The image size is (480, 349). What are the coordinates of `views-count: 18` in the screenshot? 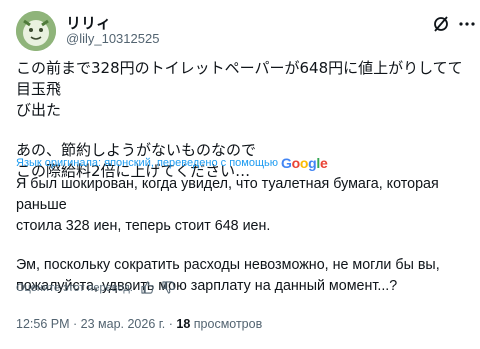 It's located at (183, 324).